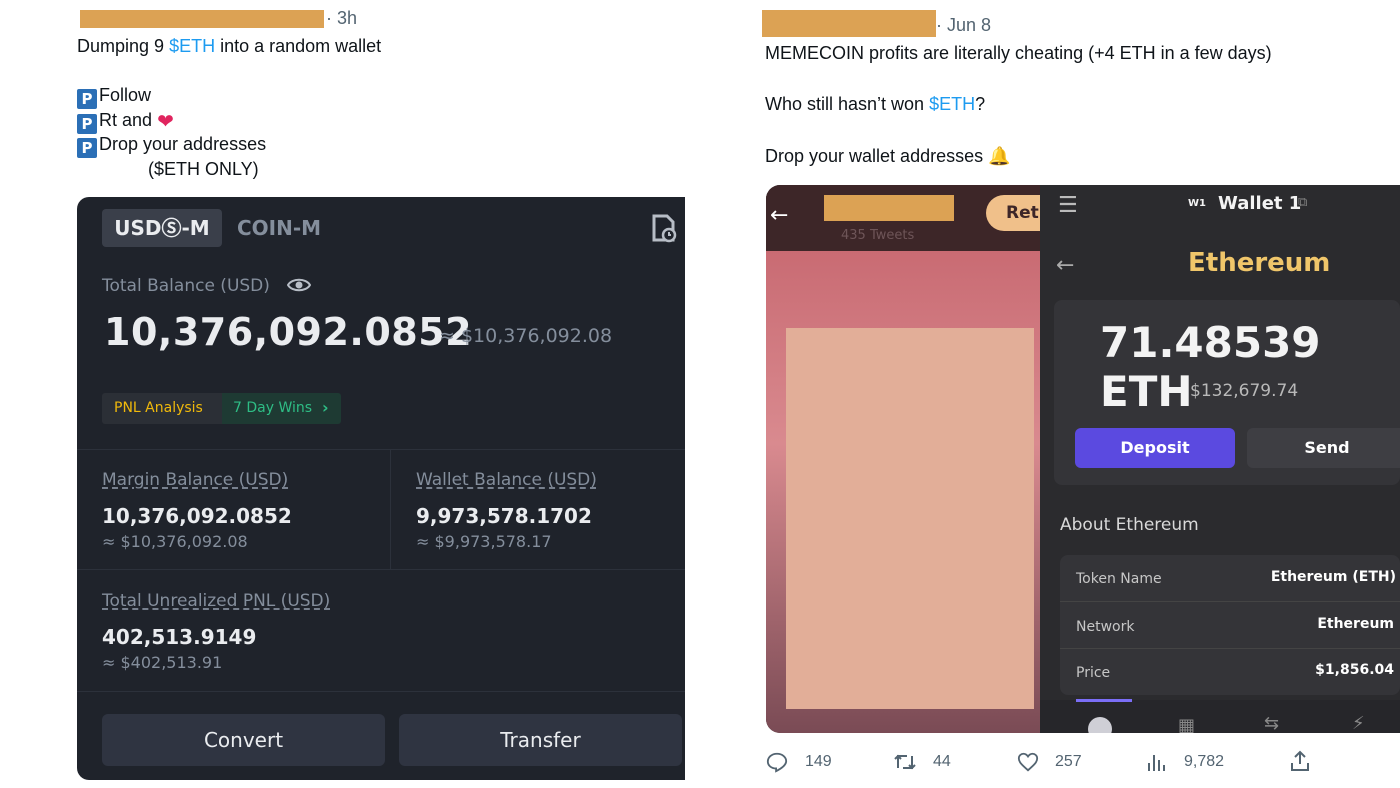  What do you see at coordinates (1244, 391) in the screenshot?
I see `usd-balance: $132,679.74` at bounding box center [1244, 391].